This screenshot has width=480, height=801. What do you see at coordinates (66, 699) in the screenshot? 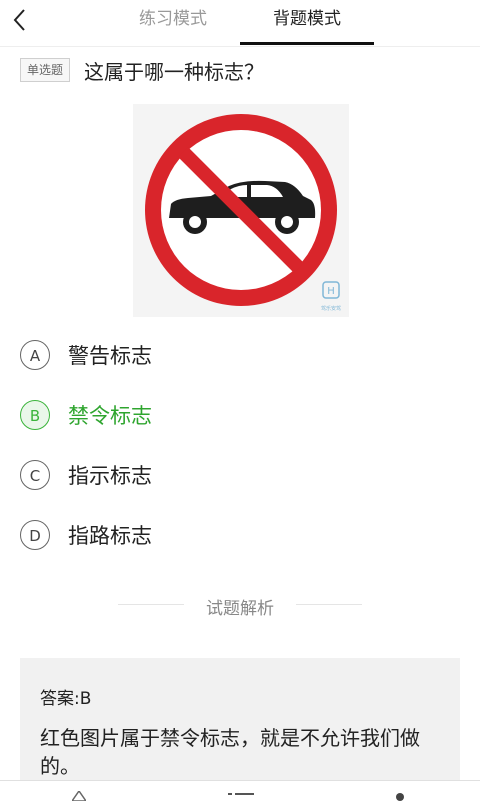
I see `answer-label: 答案:B` at bounding box center [66, 699].